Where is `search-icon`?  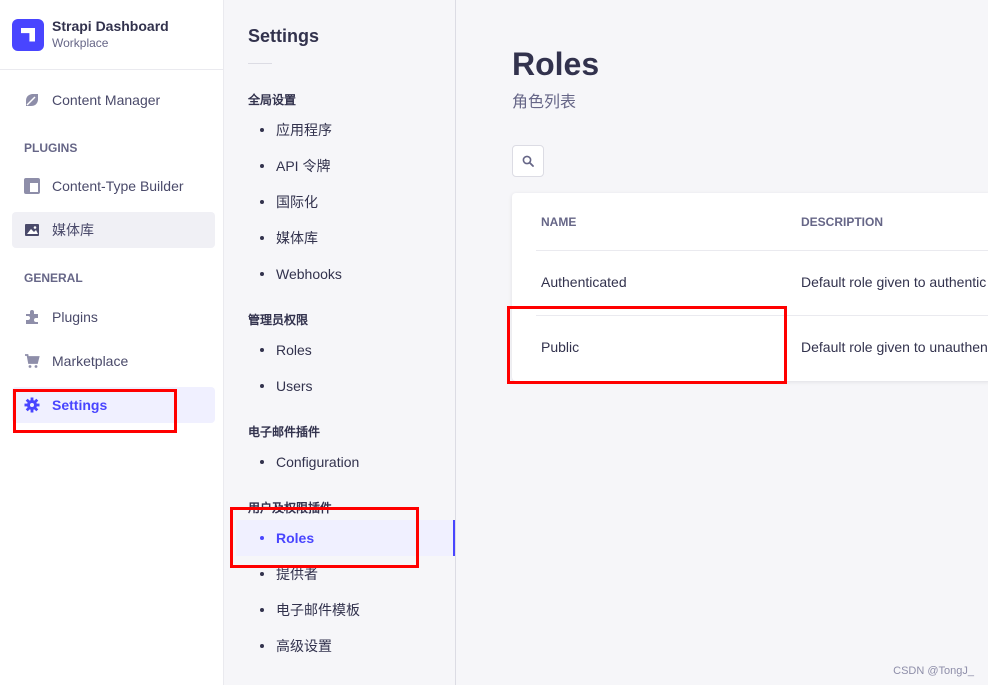 search-icon is located at coordinates (528, 161).